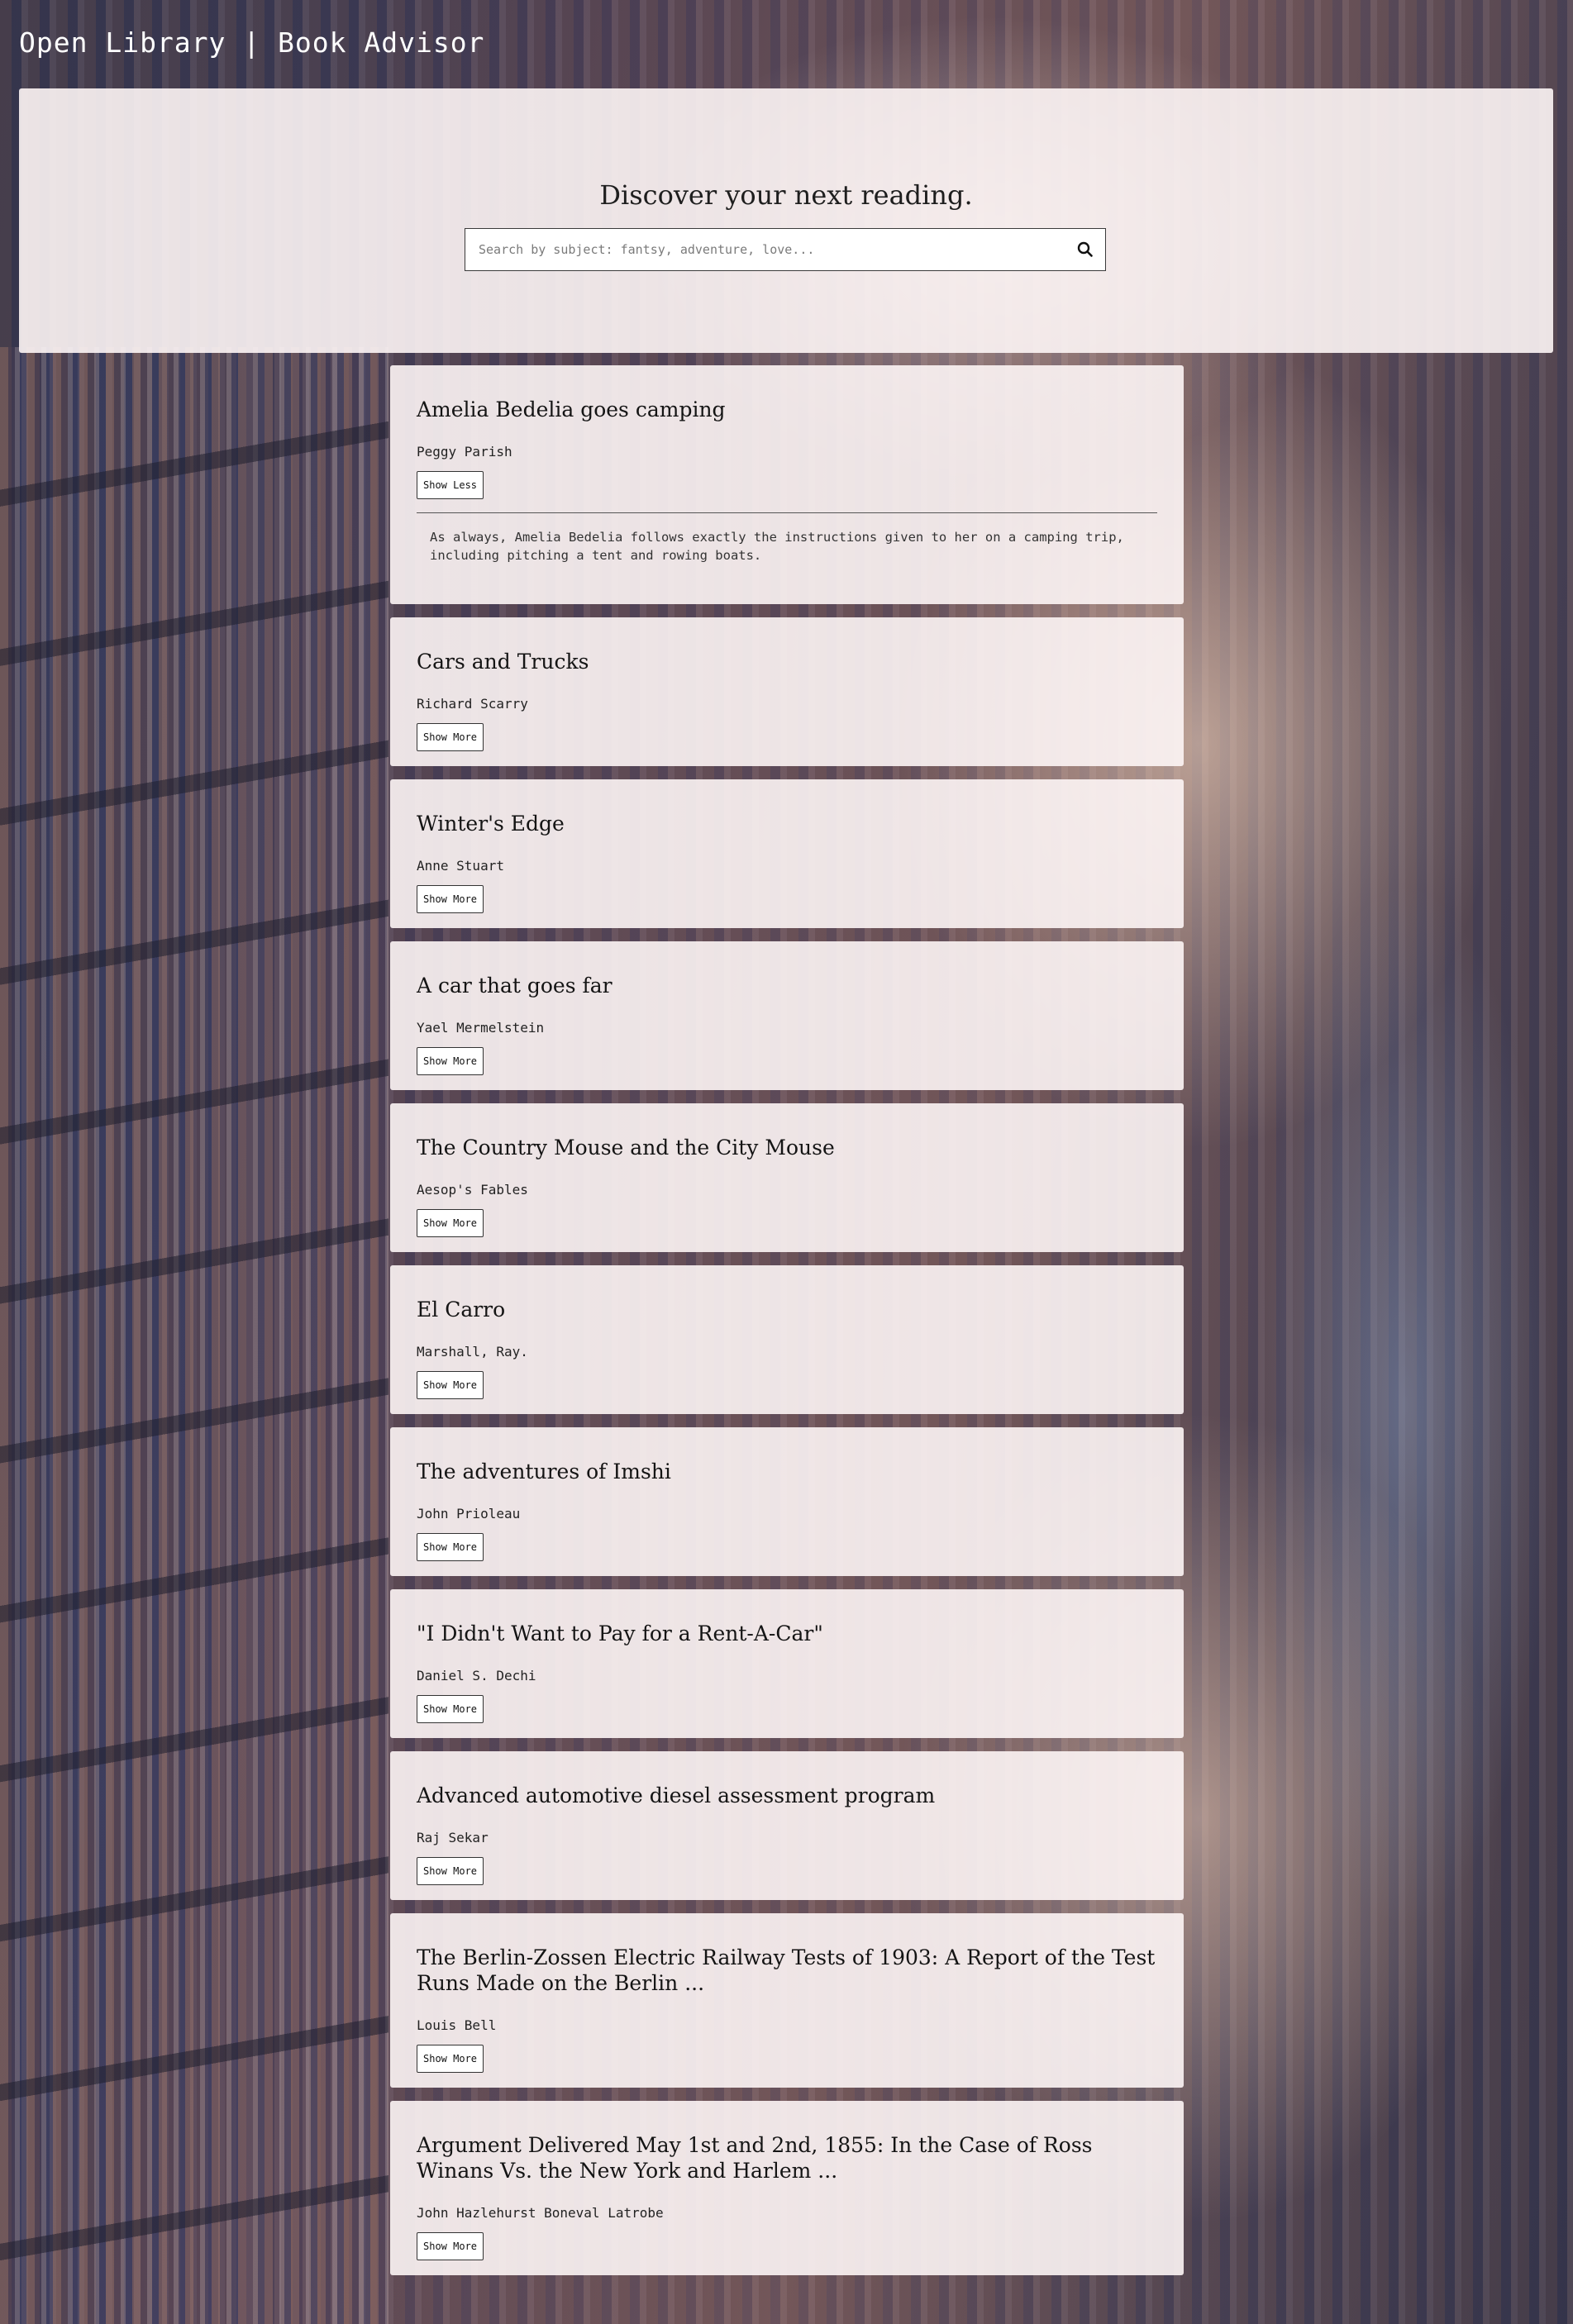 The height and width of the screenshot is (2324, 1573). I want to click on book-title: A car that goes far, so click(515, 986).